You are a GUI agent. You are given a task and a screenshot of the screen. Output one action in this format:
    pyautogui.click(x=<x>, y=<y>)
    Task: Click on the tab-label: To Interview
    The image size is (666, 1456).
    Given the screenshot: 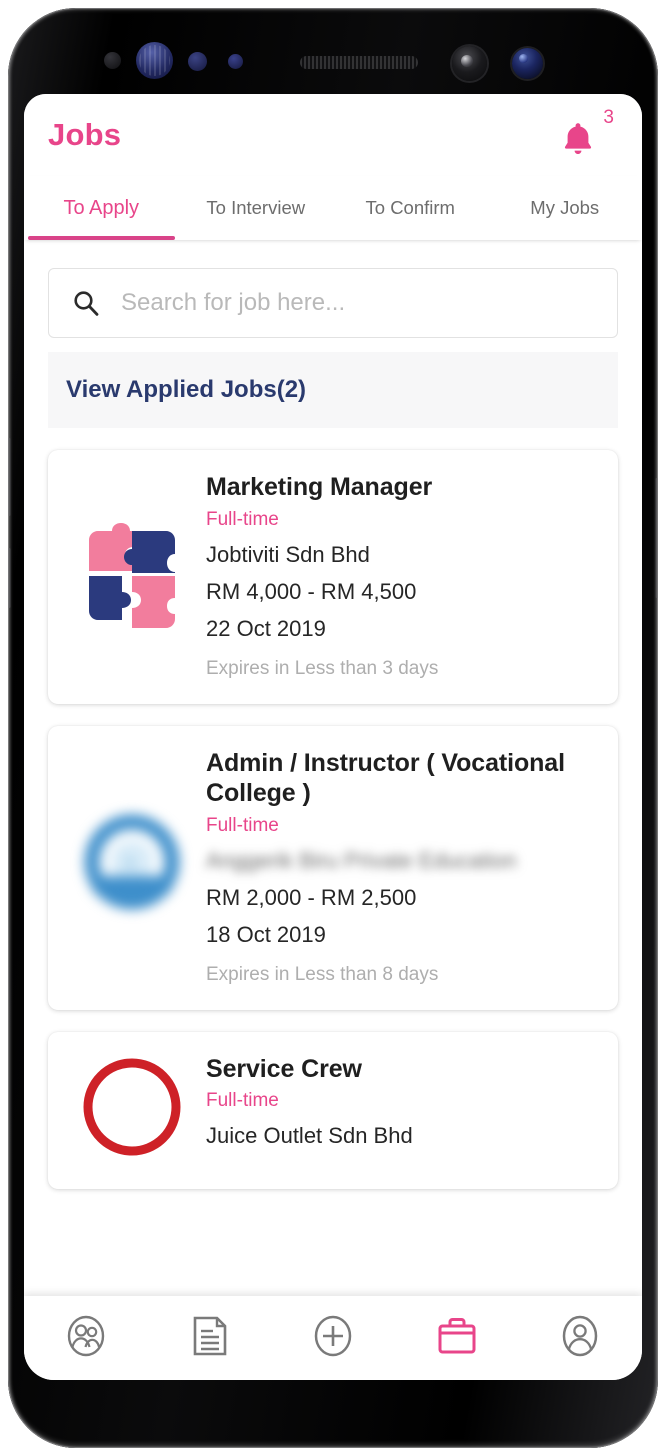 What is the action you would take?
    pyautogui.click(x=256, y=207)
    